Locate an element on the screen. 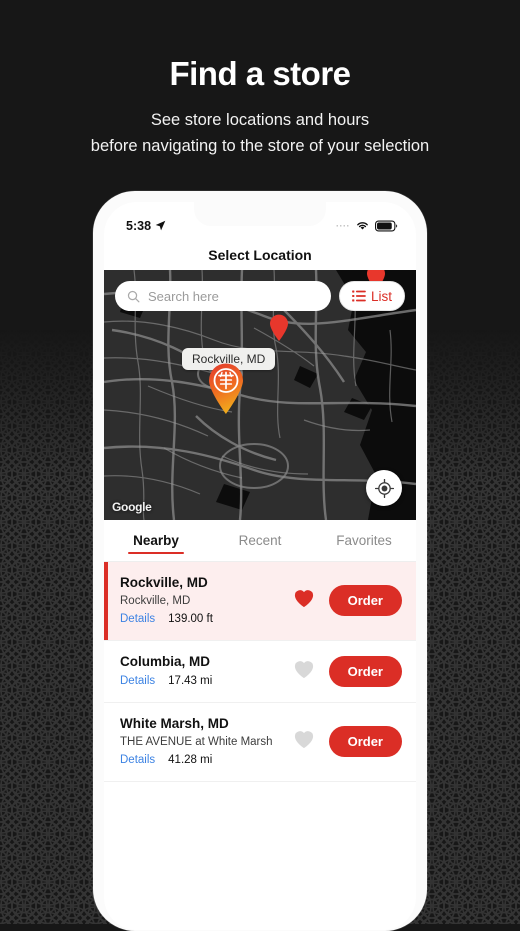  tab-nearby-label: Nearby is located at coordinates (156, 540).